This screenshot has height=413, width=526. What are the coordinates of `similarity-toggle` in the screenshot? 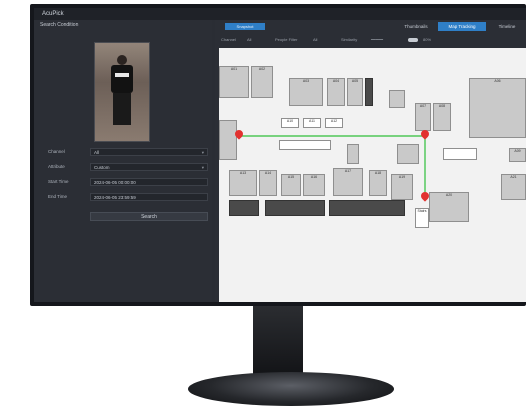 It's located at (413, 40).